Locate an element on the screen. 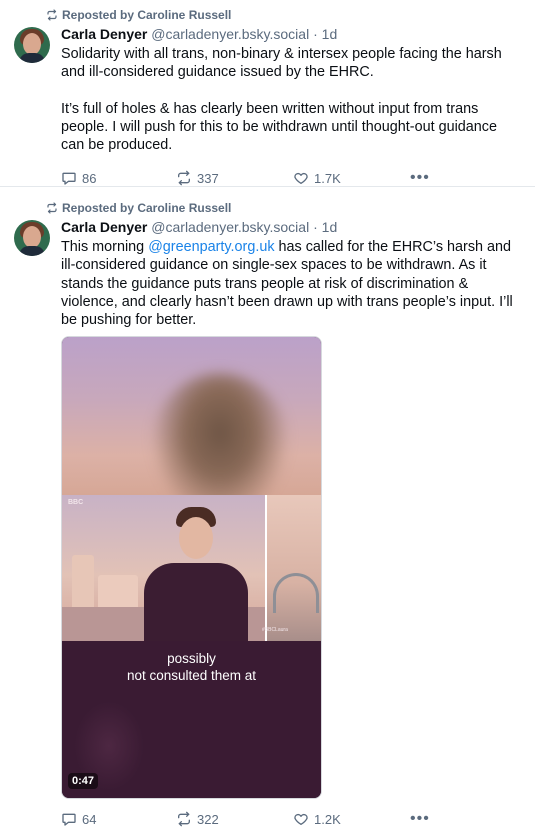  like-count: 1.7K is located at coordinates (327, 178).